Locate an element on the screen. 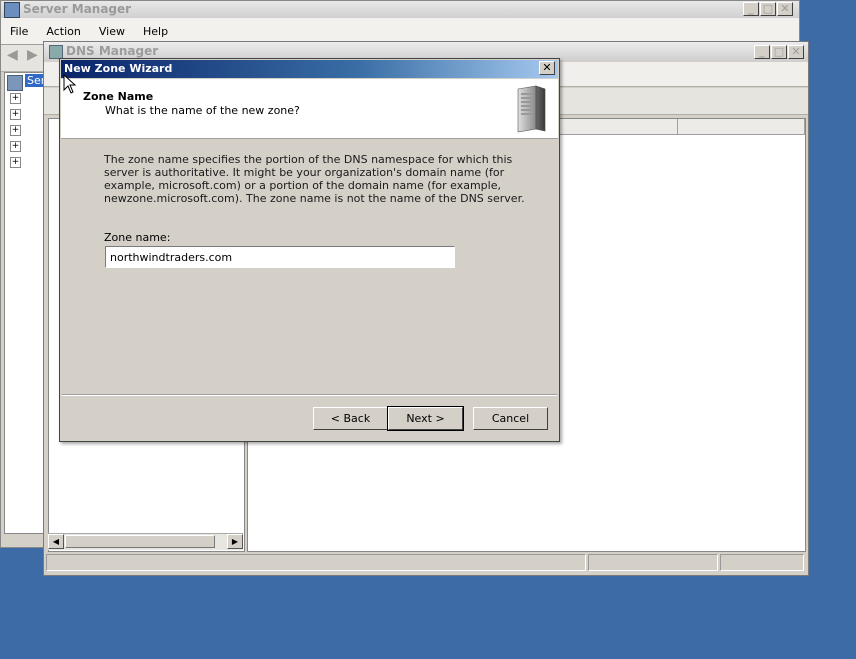 The height and width of the screenshot is (659, 856). wizard-titlebar: New Zone Wizard ✕ is located at coordinates (309, 69).